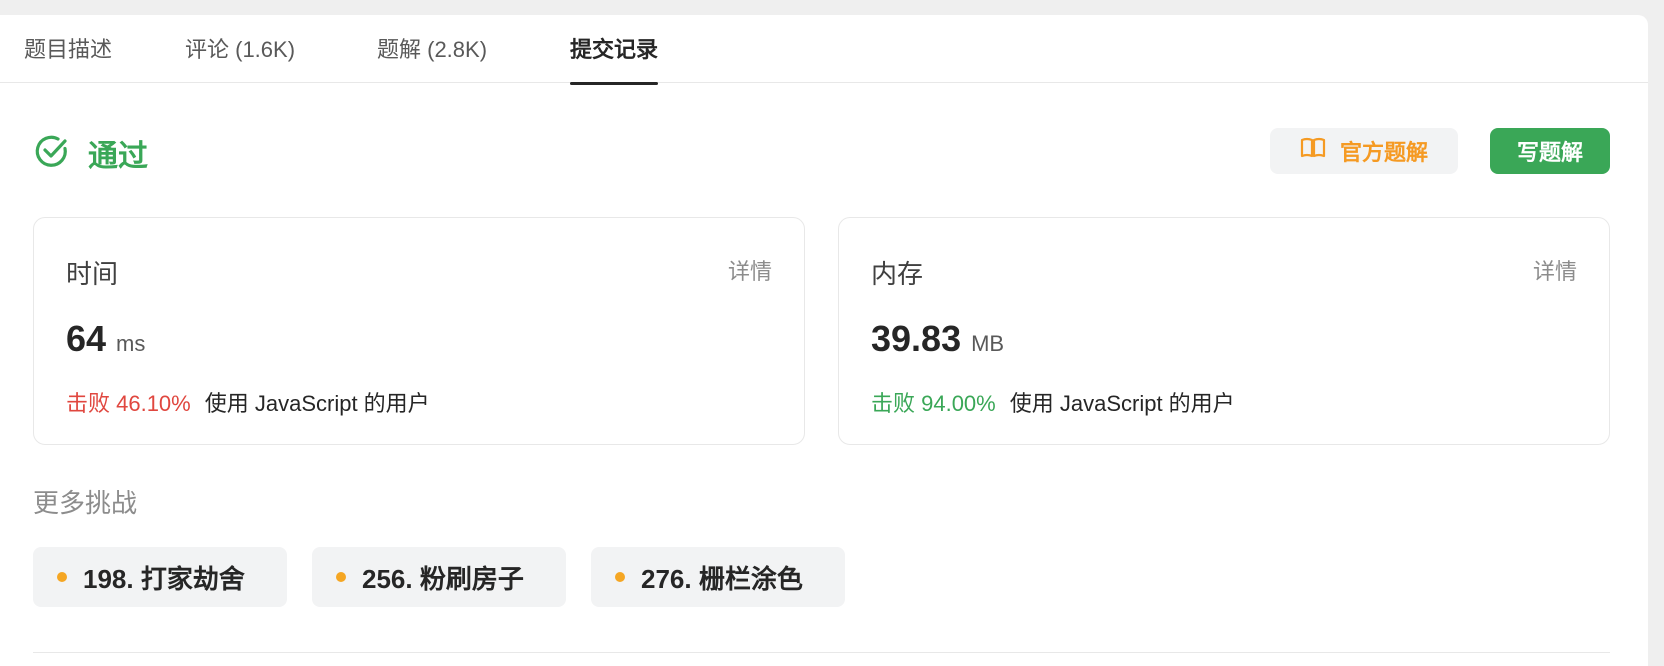 This screenshot has height=666, width=1664. I want to click on challenge-label: 256. 粉刷房子, so click(443, 578).